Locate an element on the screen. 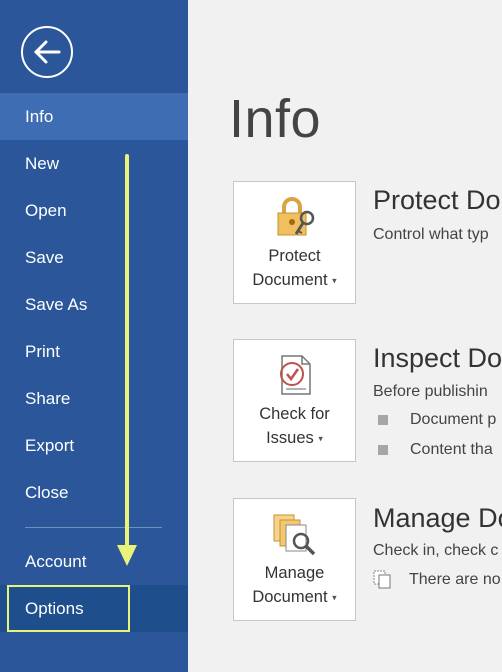 This screenshot has height=672, width=502. nav-item-new: New is located at coordinates (94, 163).